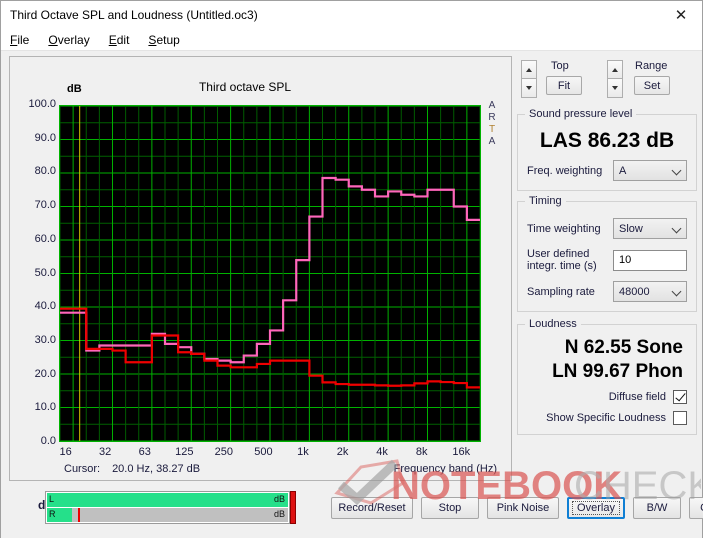 The height and width of the screenshot is (538, 703). Describe the element at coordinates (564, 85) in the screenshot. I see `top-fit-button: Fit` at that location.